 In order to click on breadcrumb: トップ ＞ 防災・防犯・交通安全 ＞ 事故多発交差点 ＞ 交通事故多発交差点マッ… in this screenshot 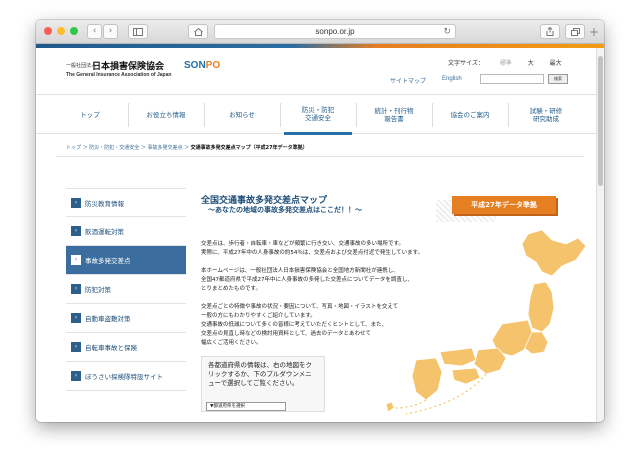, I will do `click(187, 147)`.